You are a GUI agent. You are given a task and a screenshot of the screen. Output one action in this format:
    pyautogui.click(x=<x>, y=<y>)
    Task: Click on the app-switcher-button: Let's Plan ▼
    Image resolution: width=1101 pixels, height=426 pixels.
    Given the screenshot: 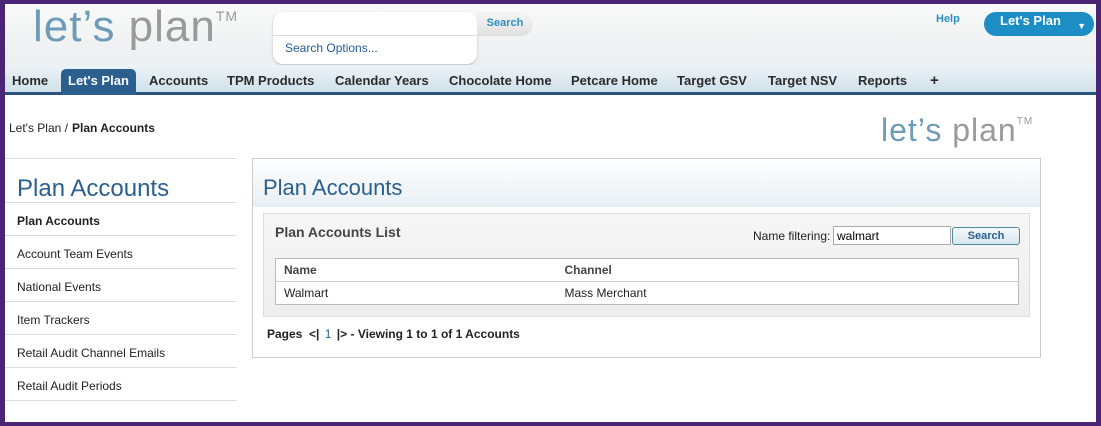 What is the action you would take?
    pyautogui.click(x=1039, y=24)
    